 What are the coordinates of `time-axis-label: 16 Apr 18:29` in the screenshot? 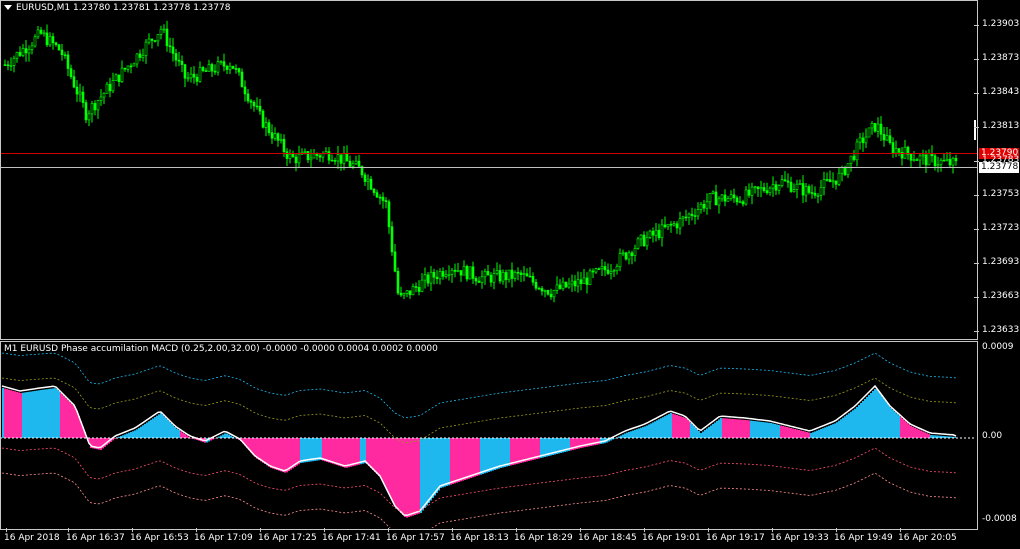 It's located at (543, 538).